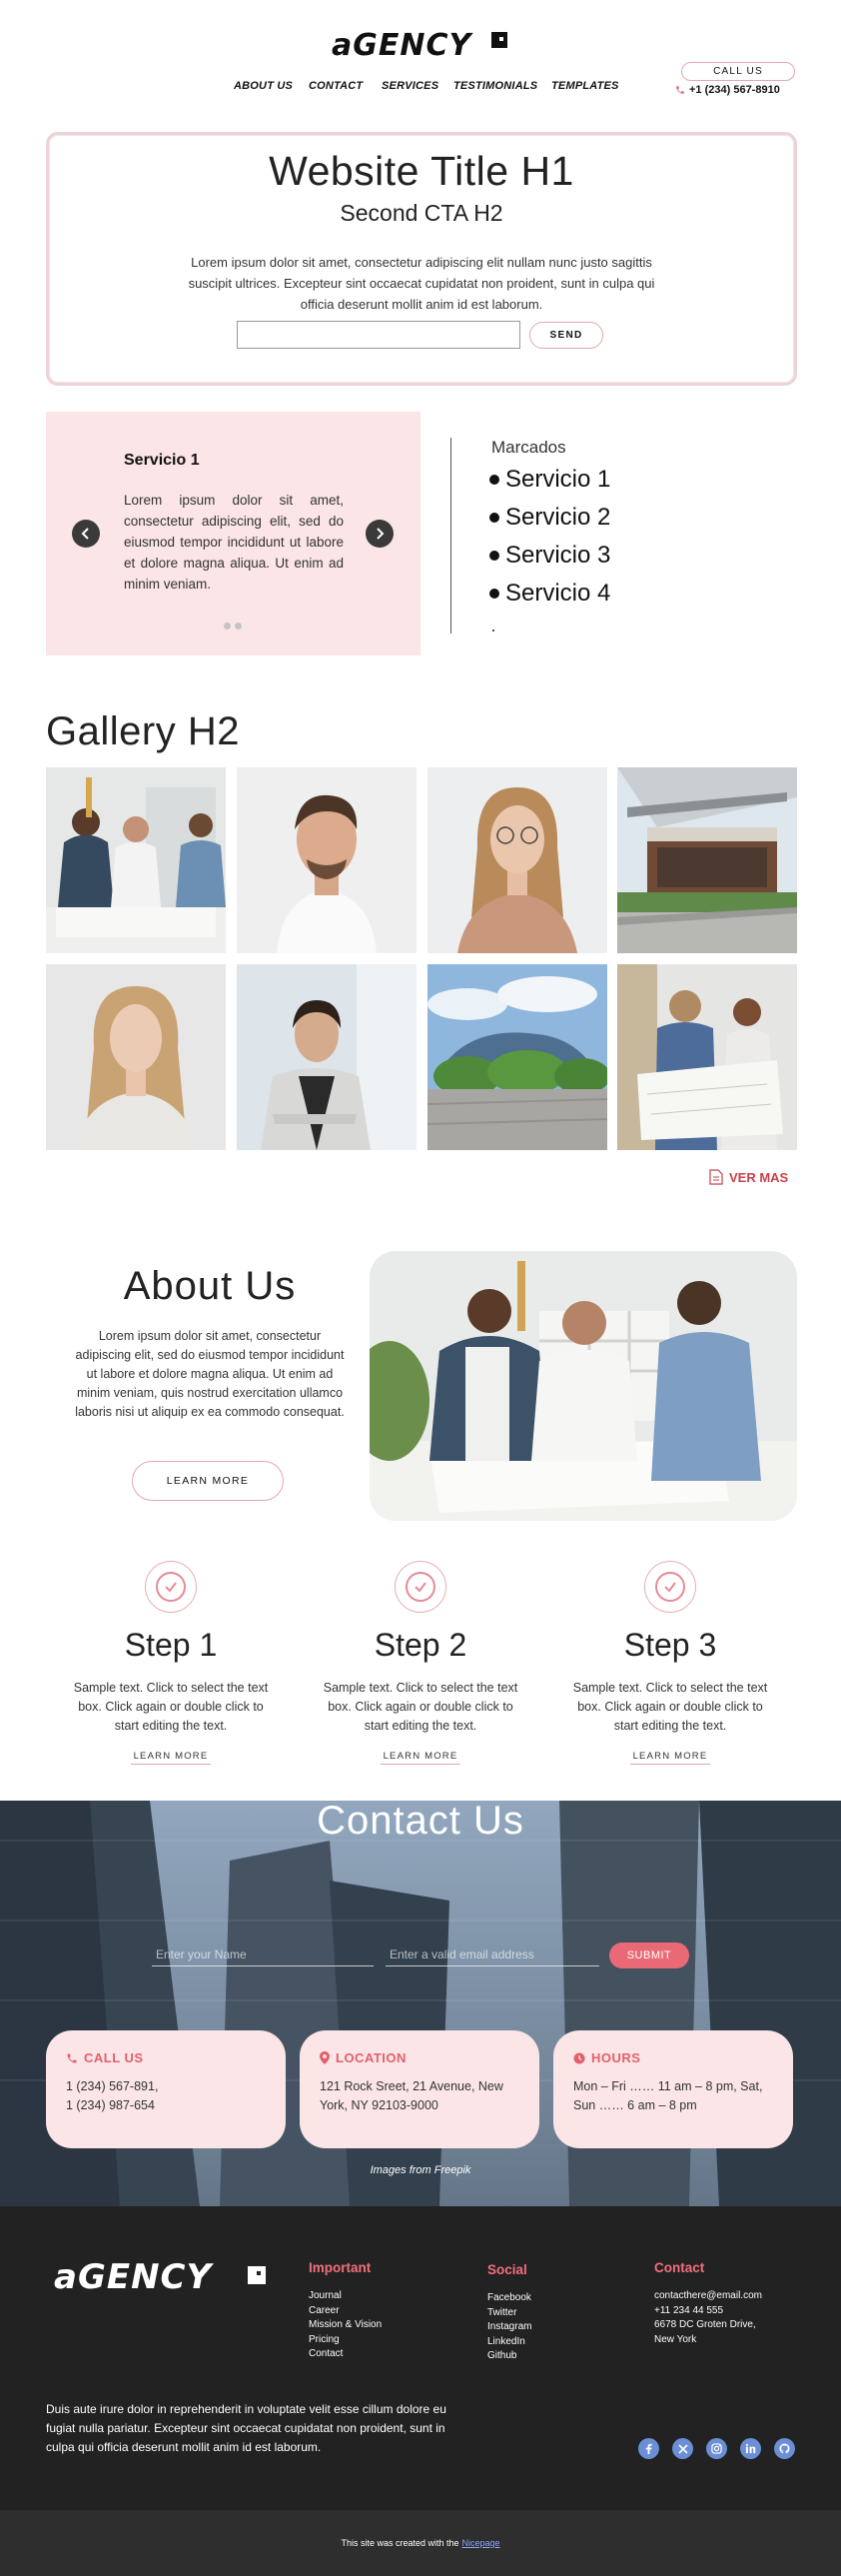  Describe the element at coordinates (683, 2448) in the screenshot. I see `x-icon` at that location.